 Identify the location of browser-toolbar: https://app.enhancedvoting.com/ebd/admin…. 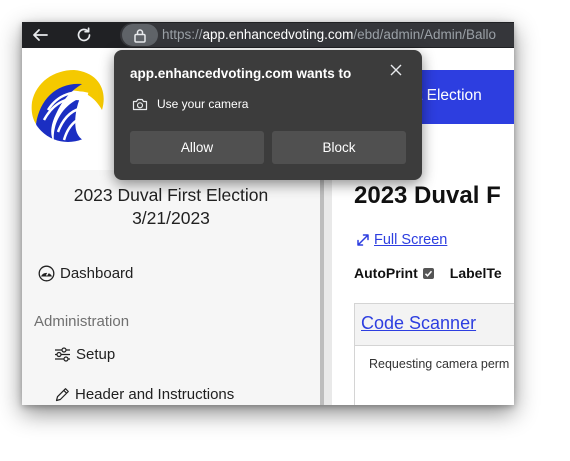
(268, 35).